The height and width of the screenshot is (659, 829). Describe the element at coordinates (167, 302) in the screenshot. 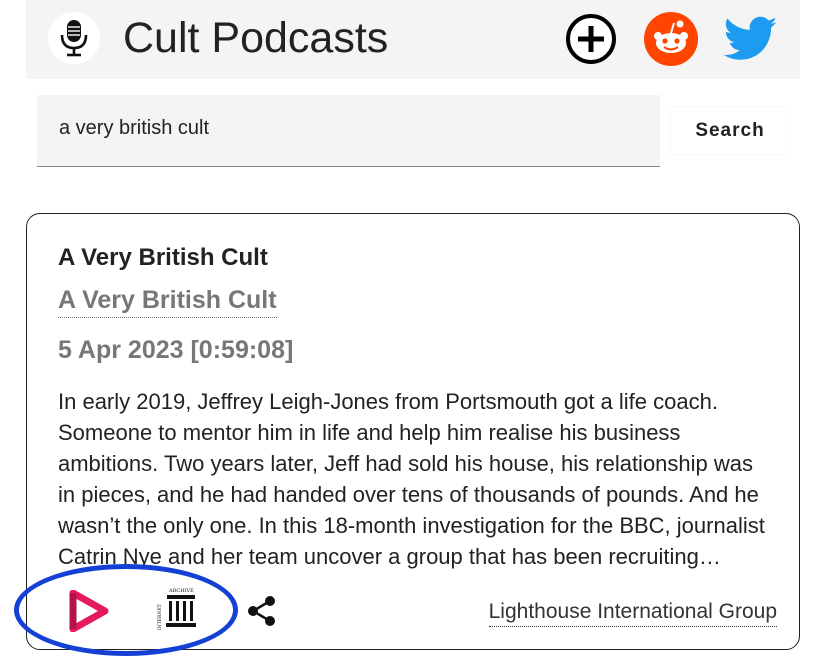

I see `podcast-name-link: A Very British Cult` at that location.